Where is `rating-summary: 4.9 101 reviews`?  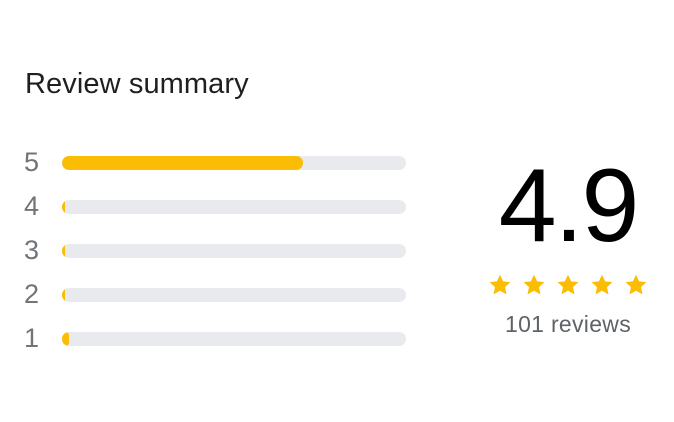
rating-summary: 4.9 101 reviews is located at coordinates (568, 244).